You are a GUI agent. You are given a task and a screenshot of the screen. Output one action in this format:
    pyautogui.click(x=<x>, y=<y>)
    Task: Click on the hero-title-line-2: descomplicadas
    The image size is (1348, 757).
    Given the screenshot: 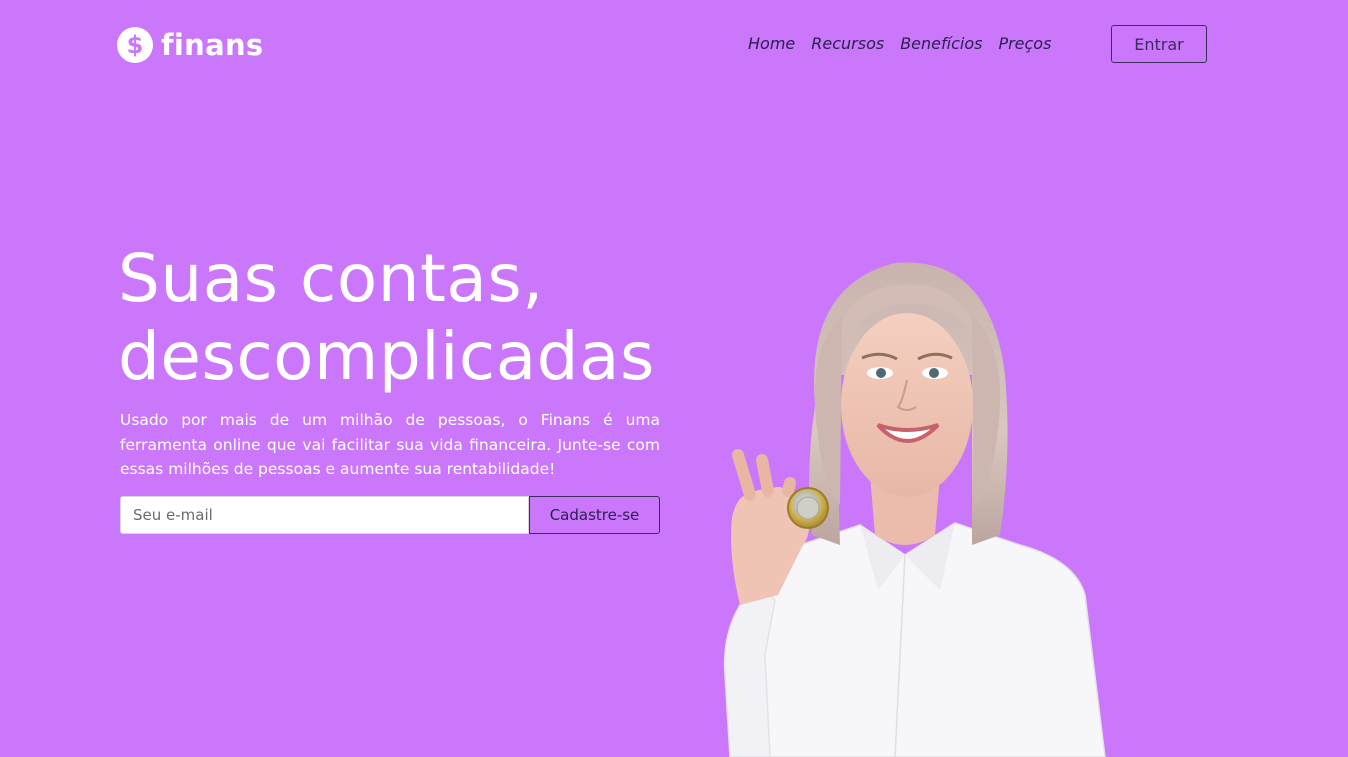 What is the action you would take?
    pyautogui.click(x=386, y=356)
    